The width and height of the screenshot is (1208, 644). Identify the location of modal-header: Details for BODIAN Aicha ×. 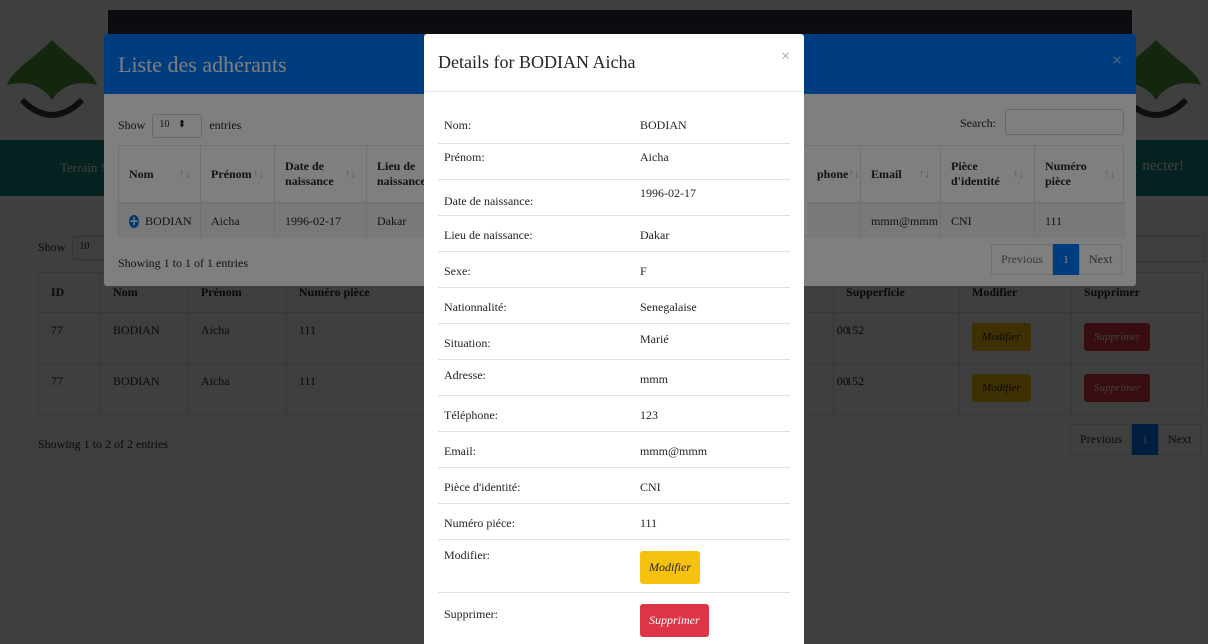
(614, 63).